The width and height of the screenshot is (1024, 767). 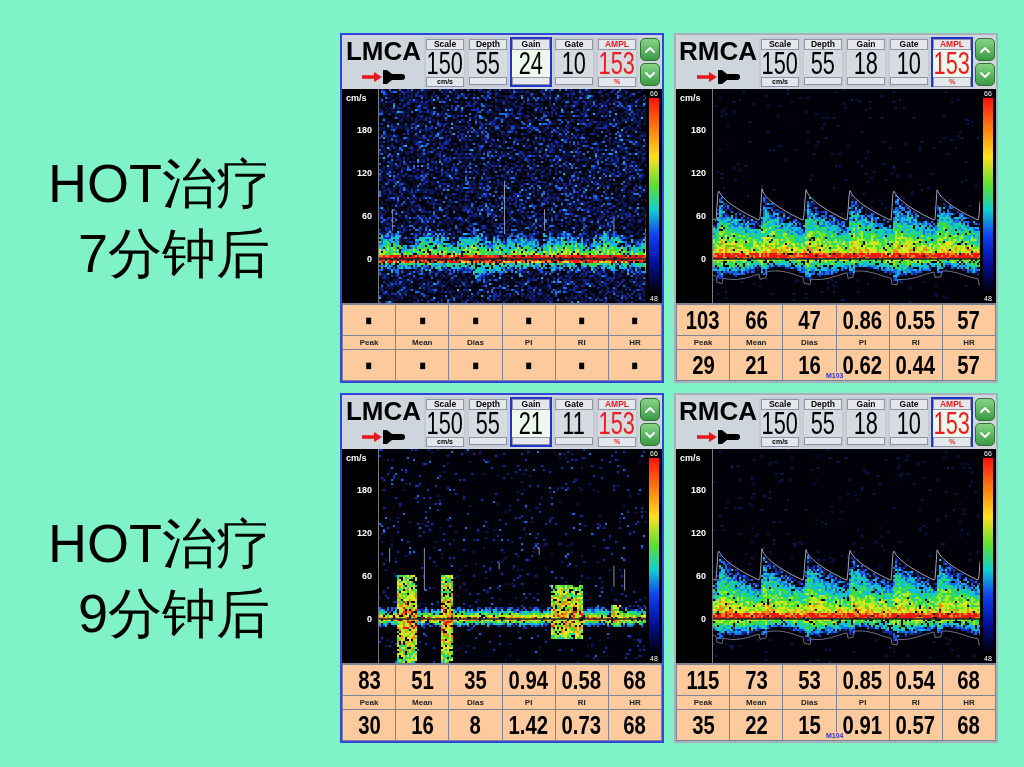 I want to click on setting-box: Gain 21, so click(x=531, y=422).